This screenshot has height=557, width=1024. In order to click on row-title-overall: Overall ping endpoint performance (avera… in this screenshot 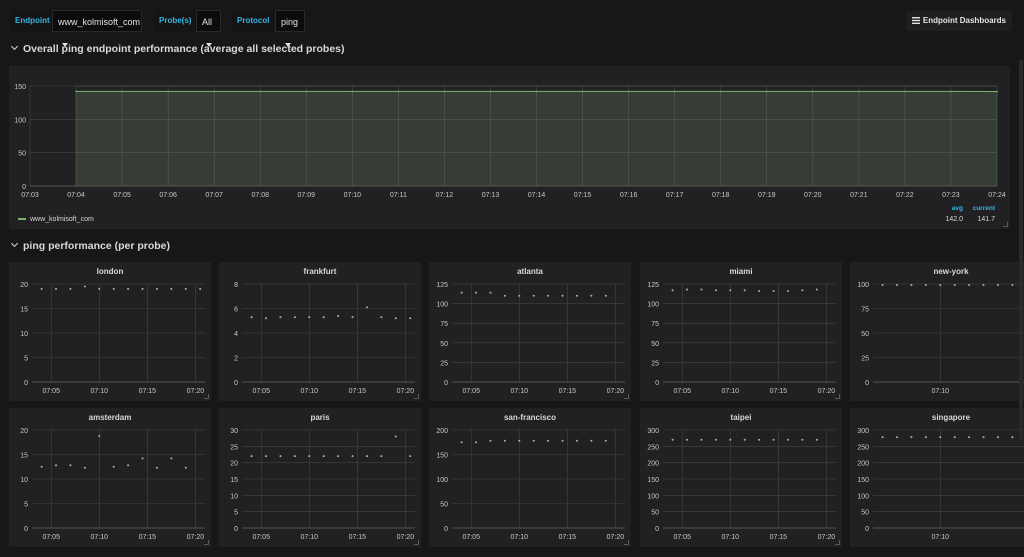, I will do `click(184, 49)`.